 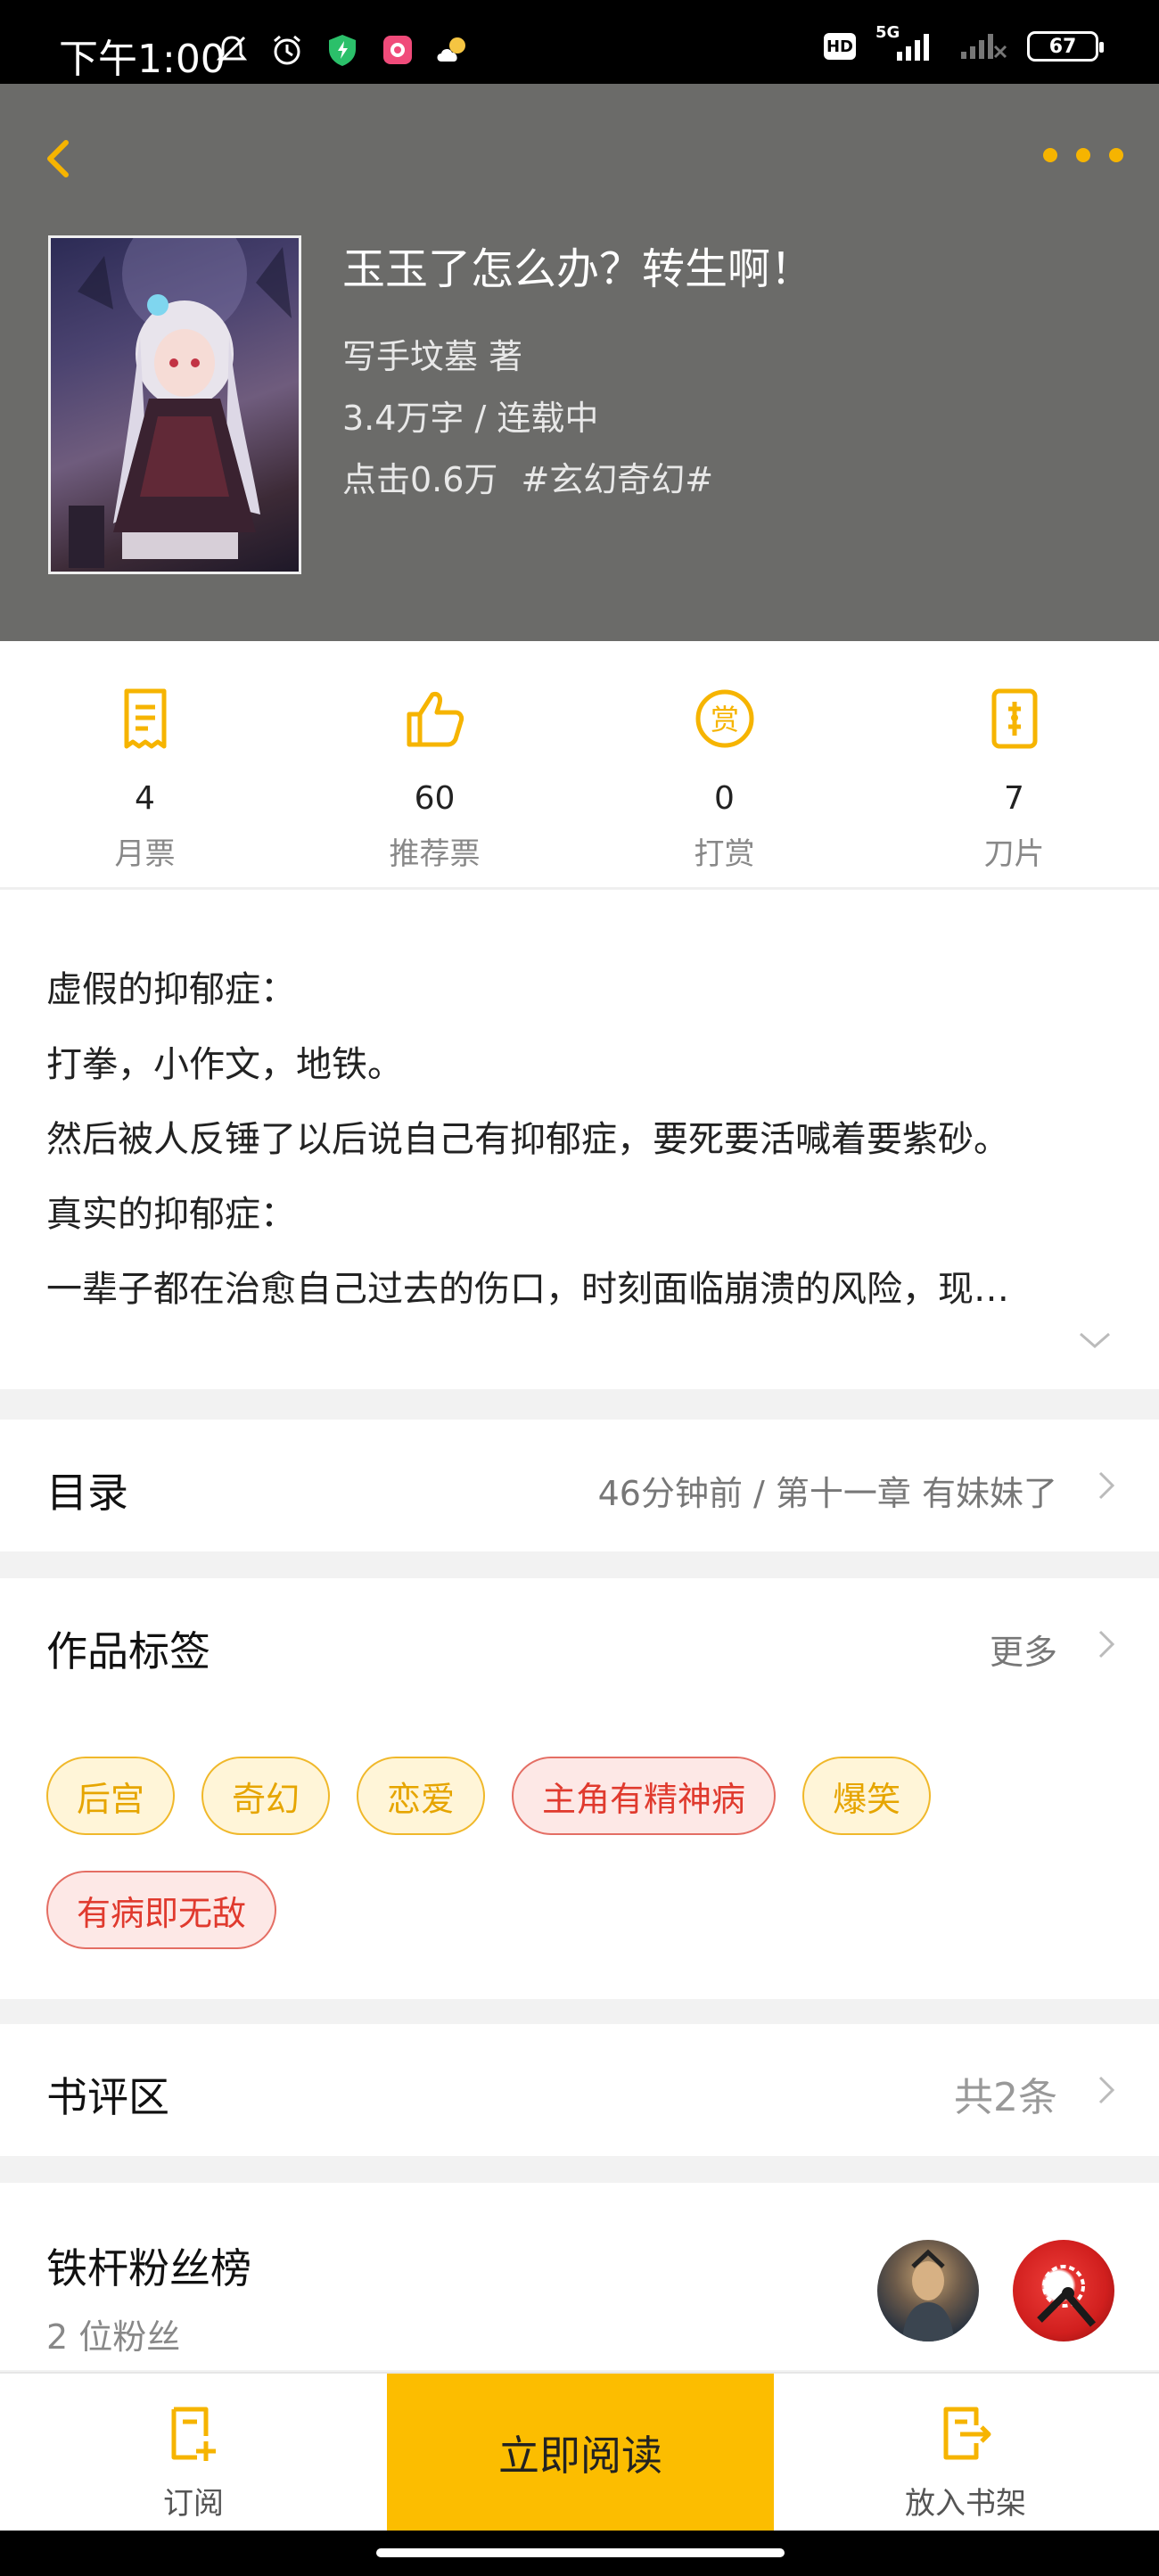 What do you see at coordinates (193, 2504) in the screenshot?
I see `subscribe-label: 订阅` at bounding box center [193, 2504].